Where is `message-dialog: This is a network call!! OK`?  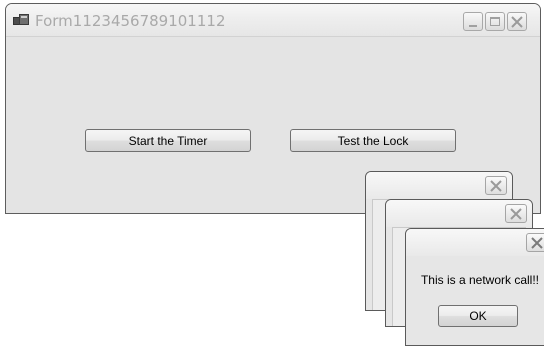 message-dialog: This is a network call!! OK is located at coordinates (474, 287).